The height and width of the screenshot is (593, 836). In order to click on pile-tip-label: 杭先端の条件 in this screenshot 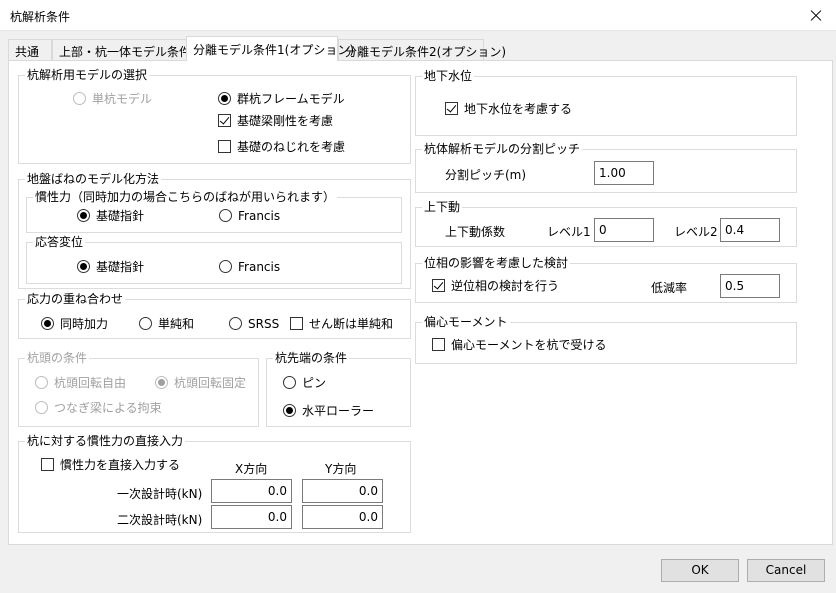, I will do `click(311, 358)`.